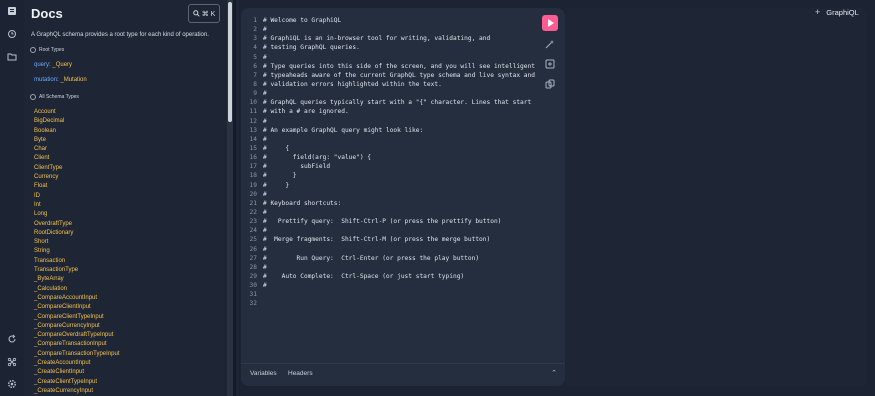 The width and height of the screenshot is (875, 396). What do you see at coordinates (73, 80) in the screenshot?
I see `root-field-type: _Mutation` at bounding box center [73, 80].